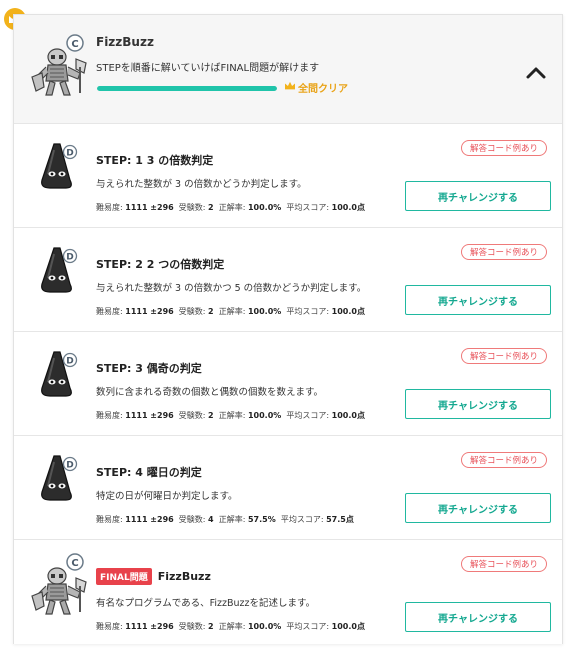 The image size is (576, 654). I want to click on step-title-text: STEP: 3 偶奇の判定, so click(149, 368).